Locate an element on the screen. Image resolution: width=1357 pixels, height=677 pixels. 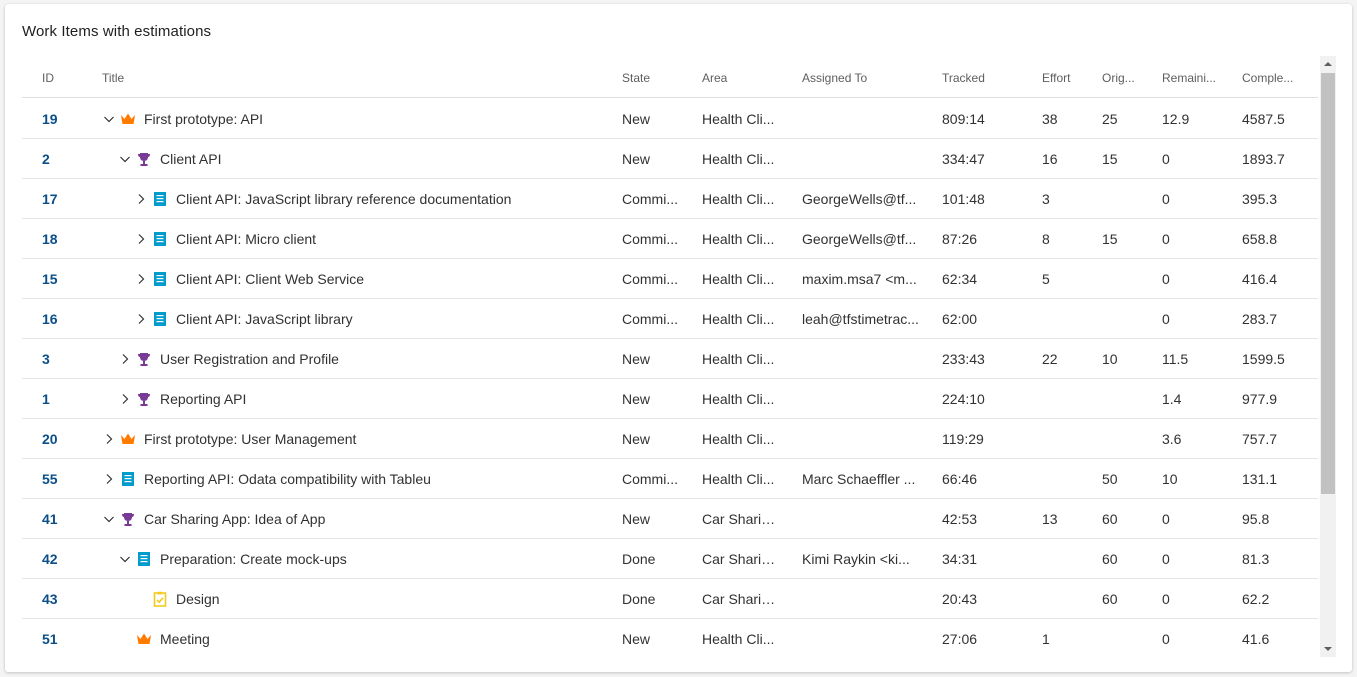
effort-cell: 13 is located at coordinates (1050, 519).